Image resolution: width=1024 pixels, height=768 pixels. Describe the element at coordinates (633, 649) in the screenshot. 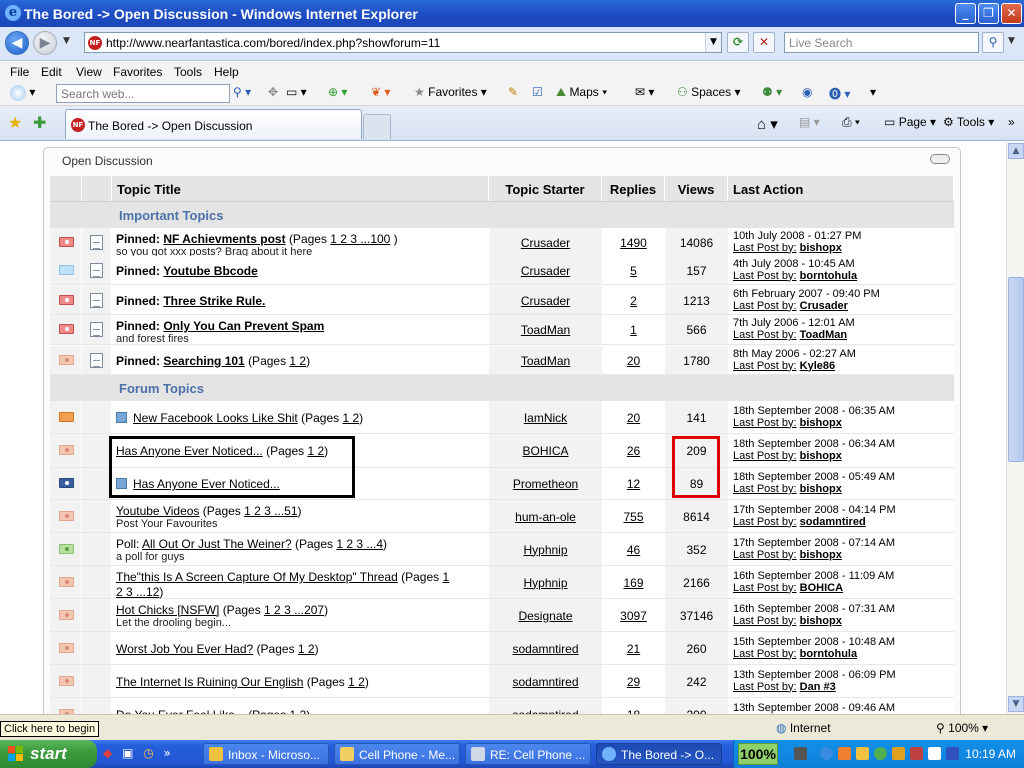

I see `replies-link: 21` at that location.